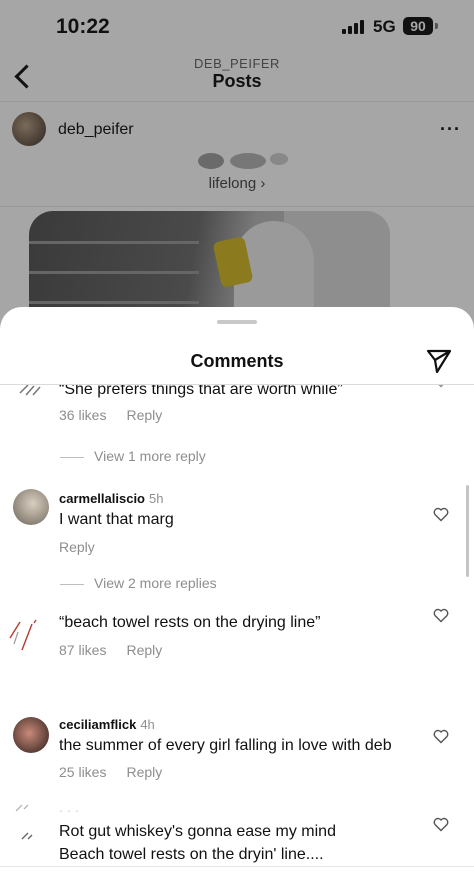  I want to click on nav-title: Posts, so click(237, 81).